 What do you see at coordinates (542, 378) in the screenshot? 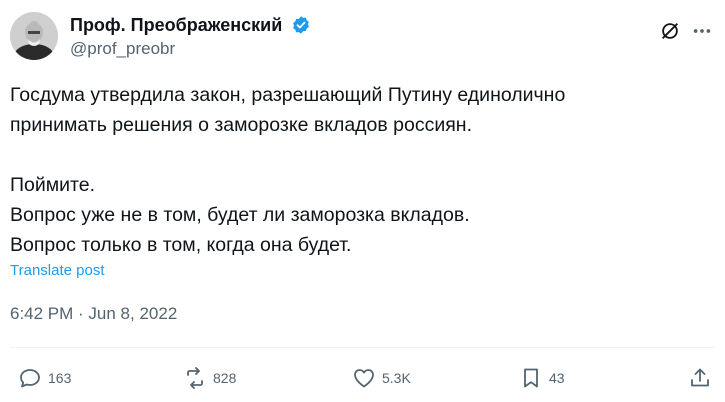
I see `bookmark-button: 43` at bounding box center [542, 378].